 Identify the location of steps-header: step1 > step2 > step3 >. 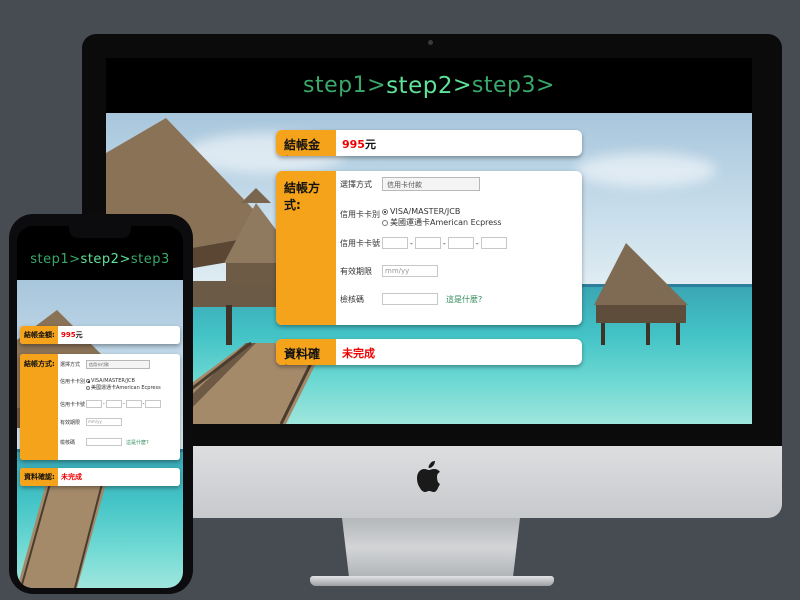
(429, 85).